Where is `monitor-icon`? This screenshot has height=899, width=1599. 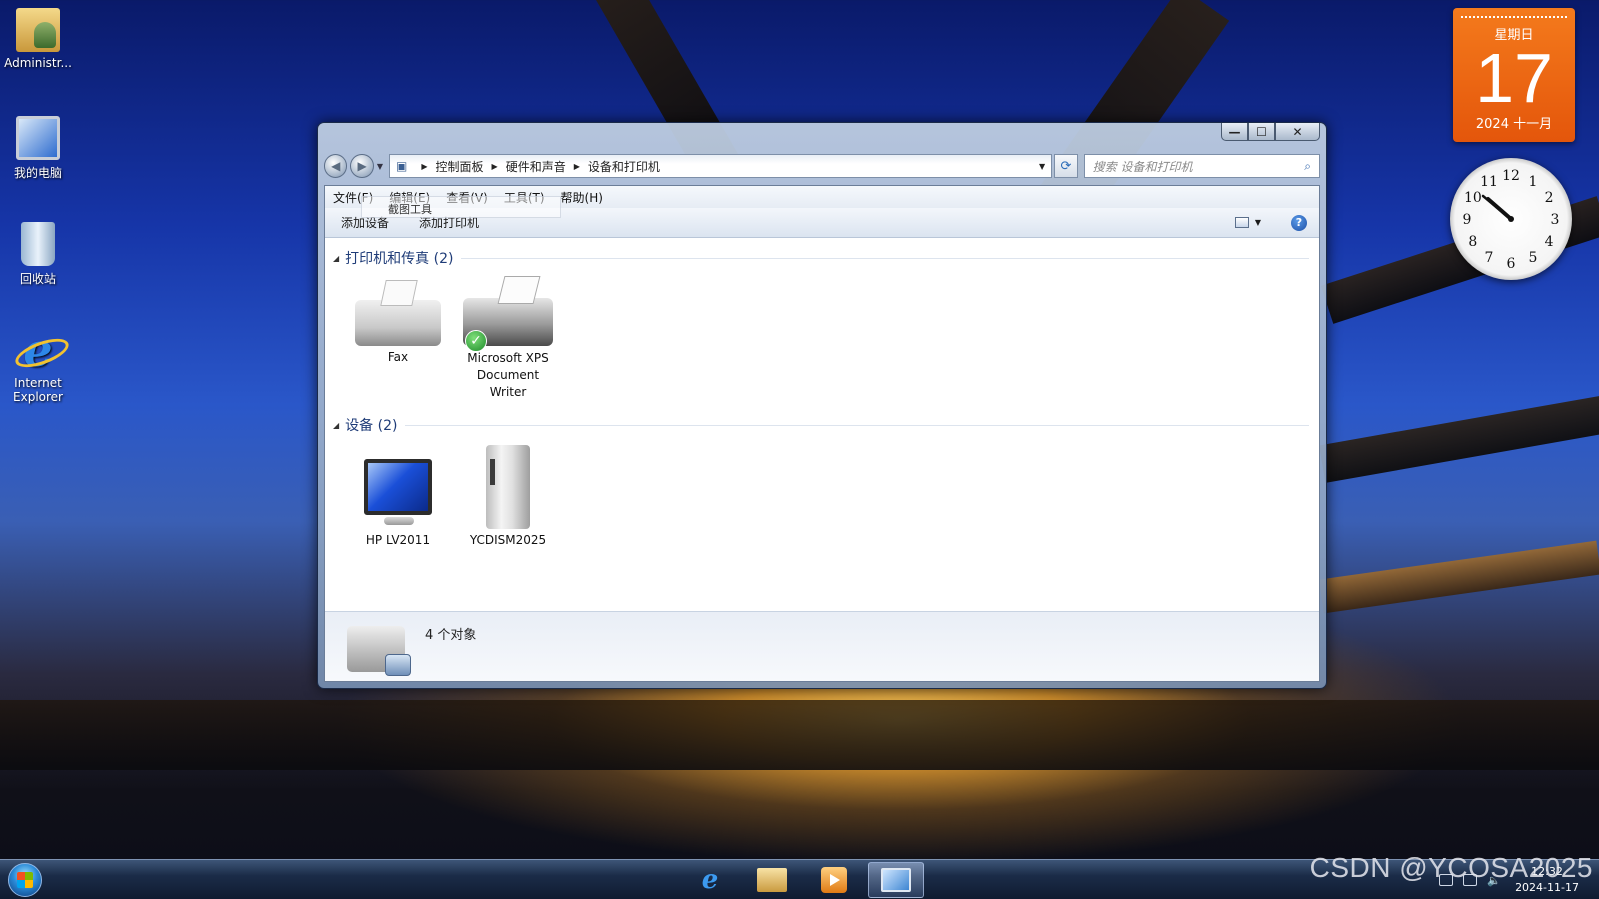 monitor-icon is located at coordinates (398, 492).